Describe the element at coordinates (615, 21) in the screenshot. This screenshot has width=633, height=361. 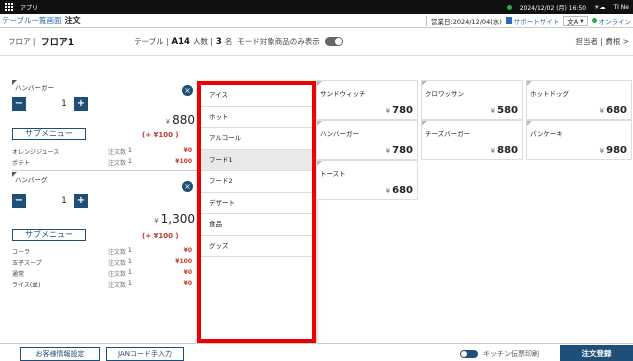
I see `online-label: オンライン` at that location.